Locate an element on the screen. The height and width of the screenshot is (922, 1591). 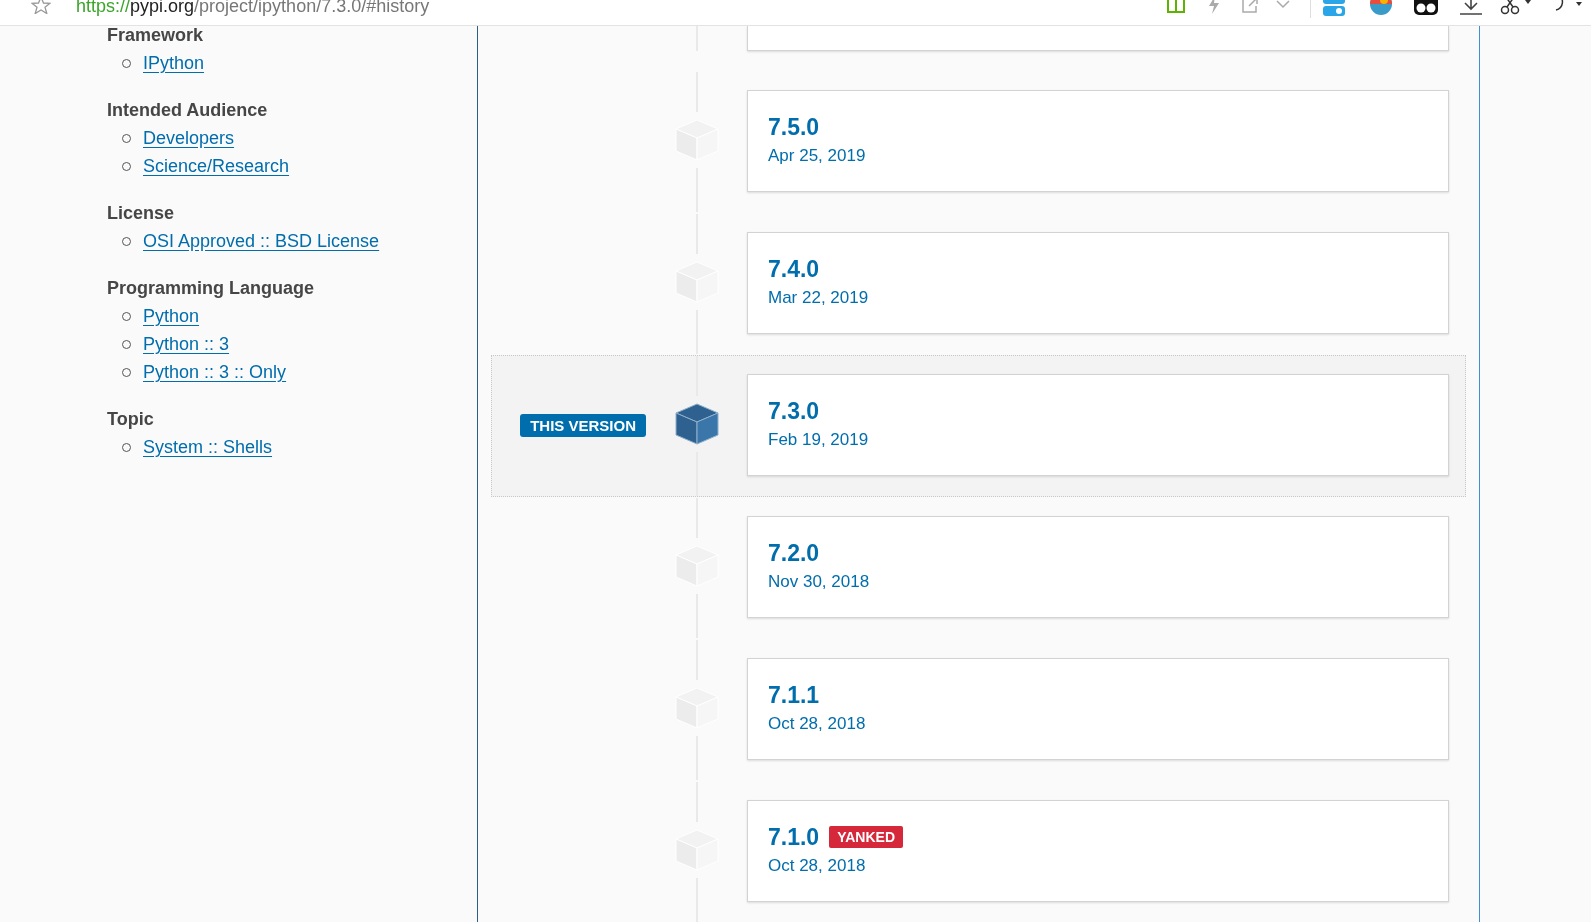
version-number: 7.3.0 is located at coordinates (794, 411).